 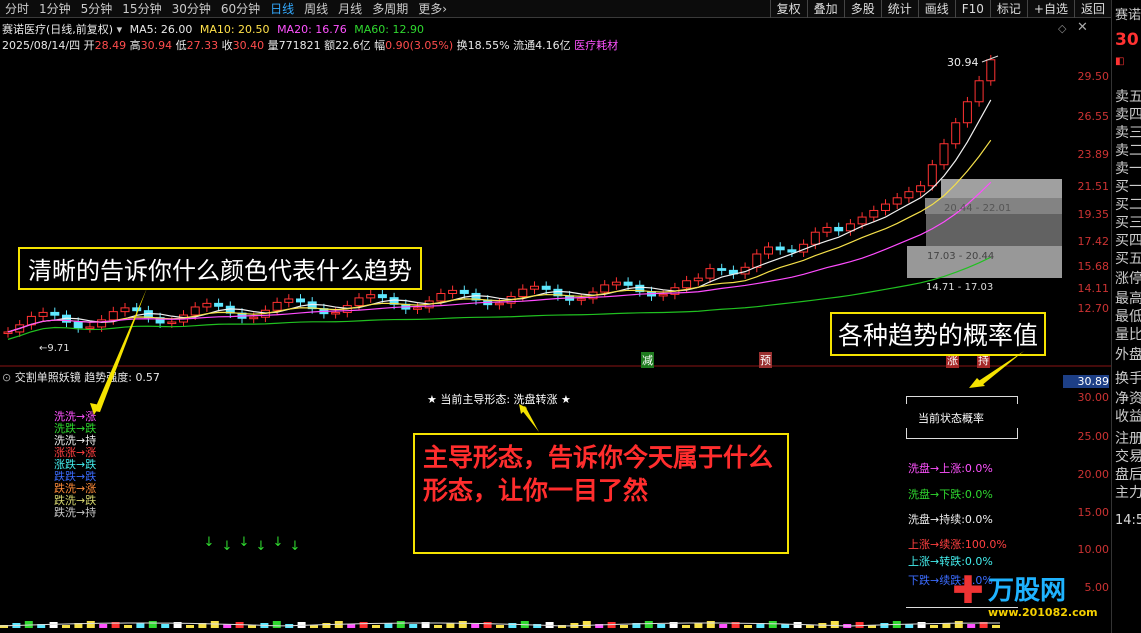 What do you see at coordinates (252, 544) in the screenshot?
I see `down-signal-arrows: ↓ ↓ ↓ ↓ ↓ ↓` at bounding box center [252, 544].